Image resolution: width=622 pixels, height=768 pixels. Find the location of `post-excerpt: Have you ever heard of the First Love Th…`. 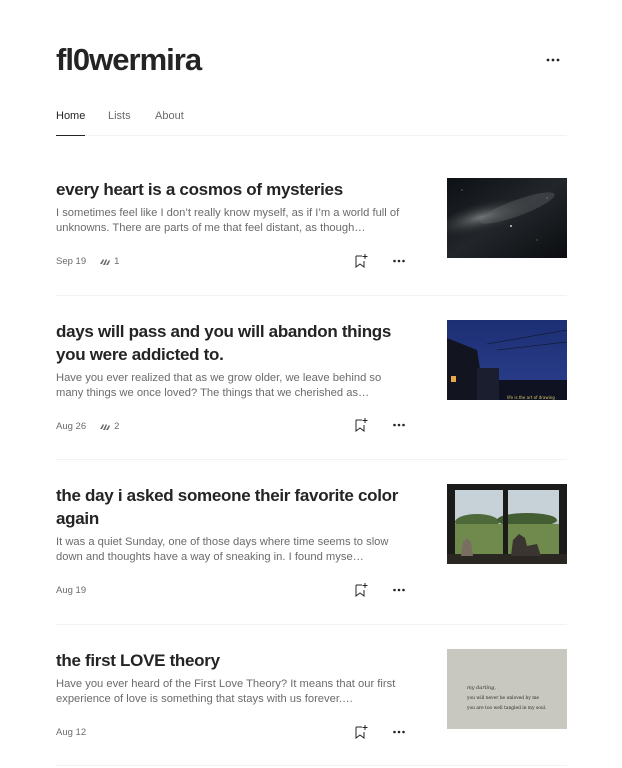

post-excerpt: Have you ever heard of the First Love Th… is located at coordinates (232, 692).